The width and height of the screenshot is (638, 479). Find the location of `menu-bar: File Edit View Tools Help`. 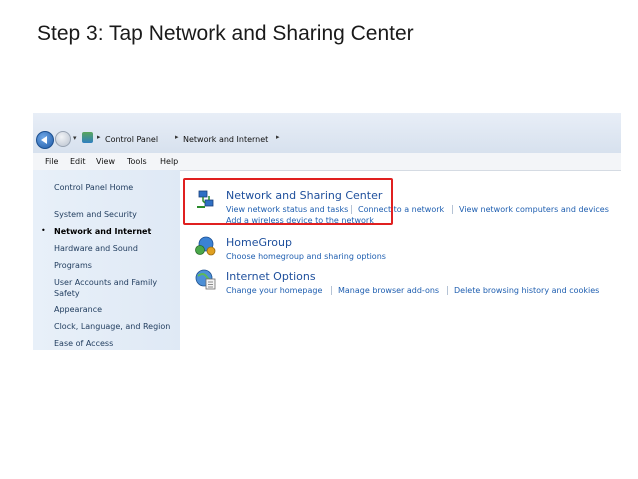

menu-bar: File Edit View Tools Help is located at coordinates (327, 162).